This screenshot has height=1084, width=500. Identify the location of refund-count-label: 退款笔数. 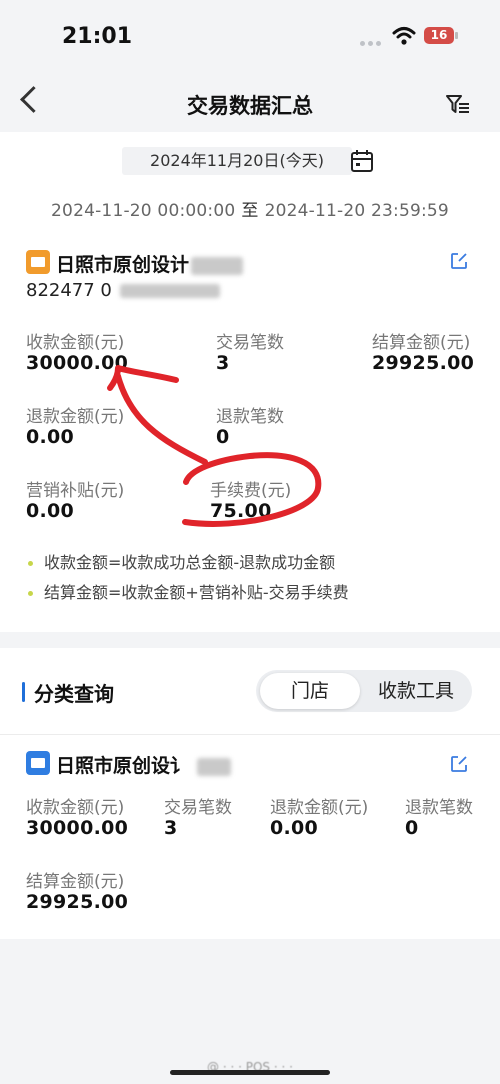
(250, 417).